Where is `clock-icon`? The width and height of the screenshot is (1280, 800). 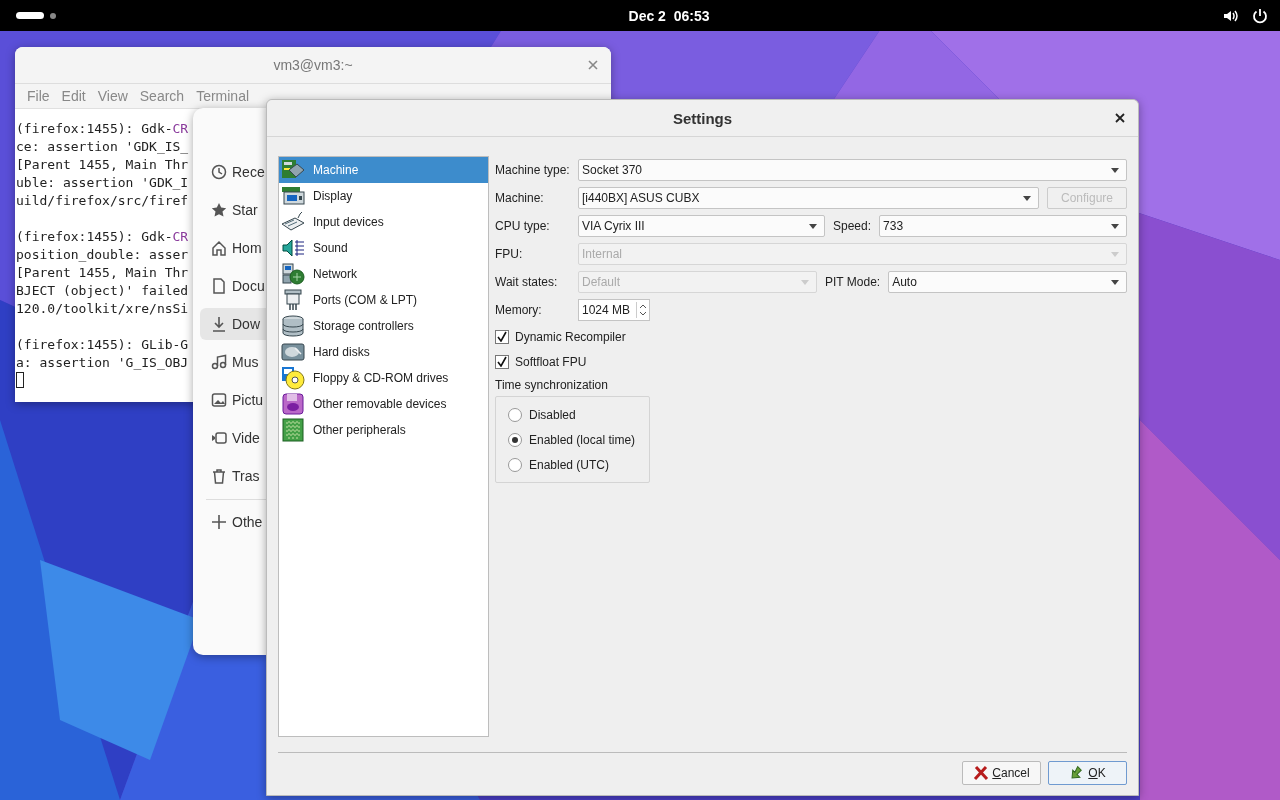
clock-icon is located at coordinates (219, 172).